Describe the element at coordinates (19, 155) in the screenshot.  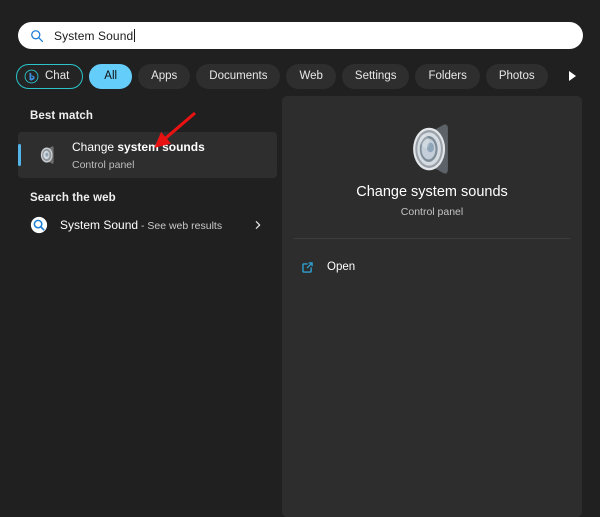
I see `selection-accent-bar` at that location.